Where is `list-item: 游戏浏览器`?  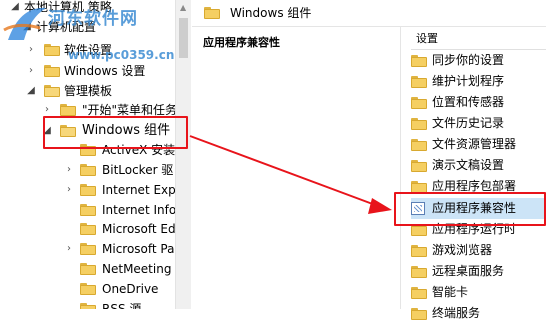 list-item: 游戏浏览器 is located at coordinates (478, 250).